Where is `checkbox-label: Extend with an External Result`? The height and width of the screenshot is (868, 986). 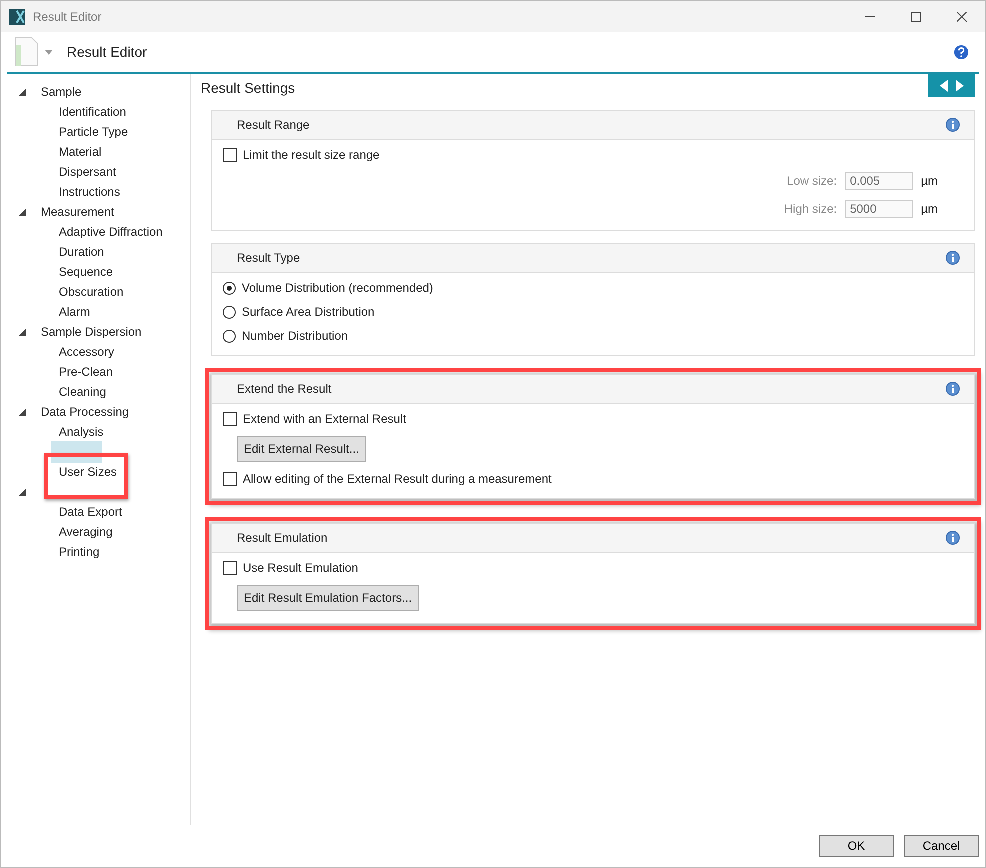
checkbox-label: Extend with an External Result is located at coordinates (324, 419).